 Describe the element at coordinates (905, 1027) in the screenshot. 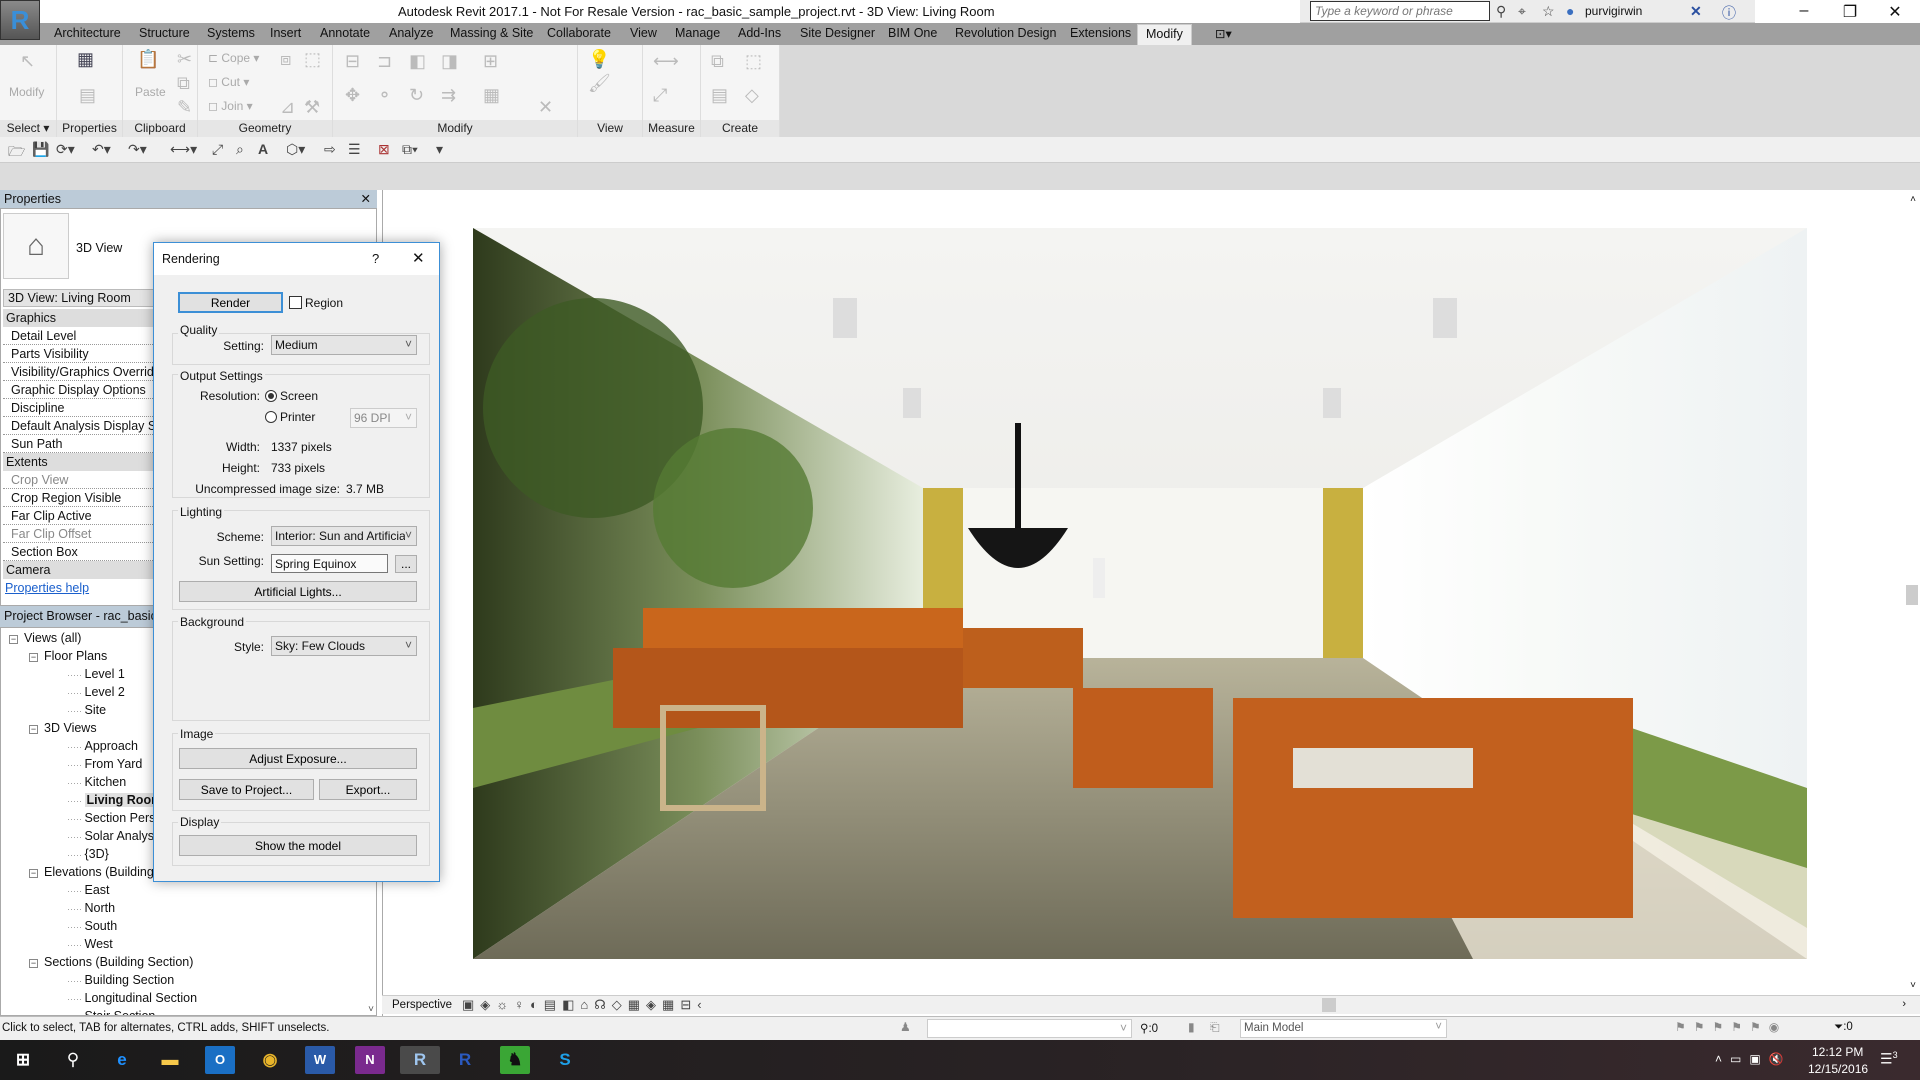

I see `worksharing-icon: ♟` at that location.